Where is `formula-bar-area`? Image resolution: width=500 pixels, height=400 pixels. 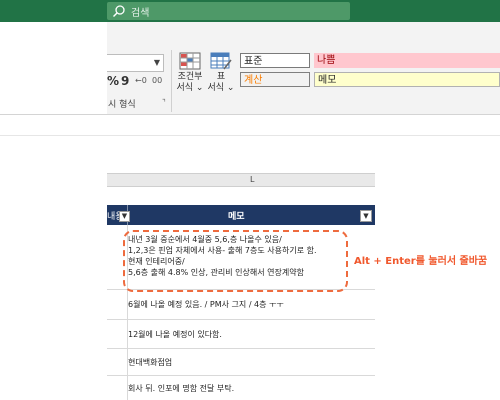 formula-bar-area is located at coordinates (250, 144).